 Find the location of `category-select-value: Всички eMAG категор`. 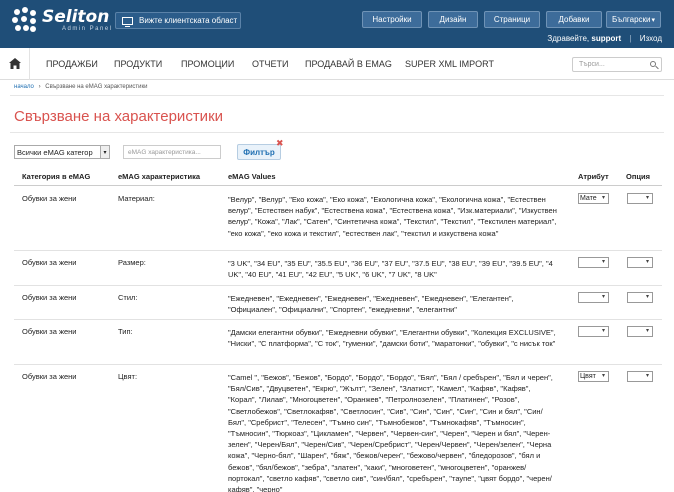

category-select-value: Всички eMAG категор is located at coordinates (55, 152).